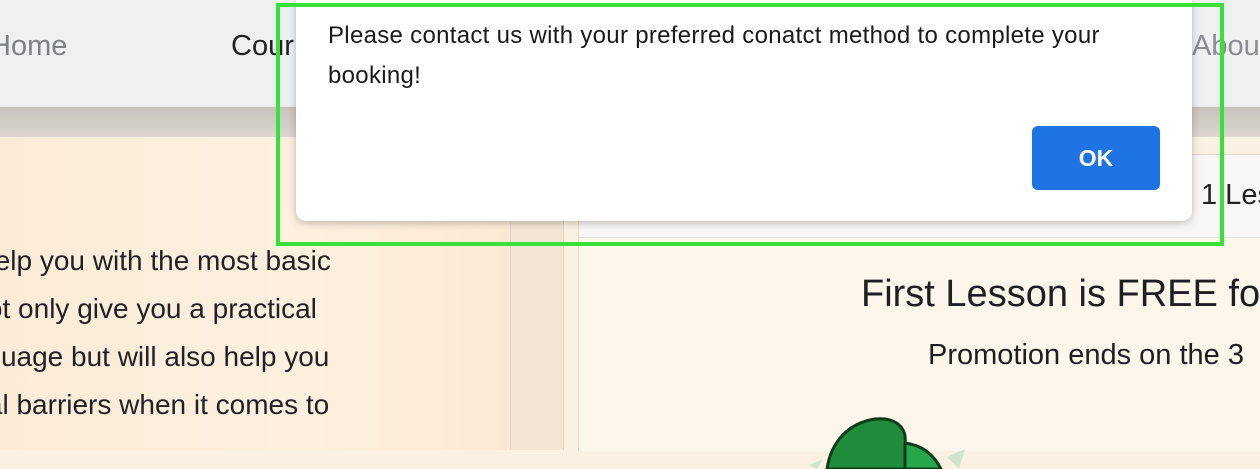  What do you see at coordinates (33, 46) in the screenshot?
I see `nav-home-link: Home` at bounding box center [33, 46].